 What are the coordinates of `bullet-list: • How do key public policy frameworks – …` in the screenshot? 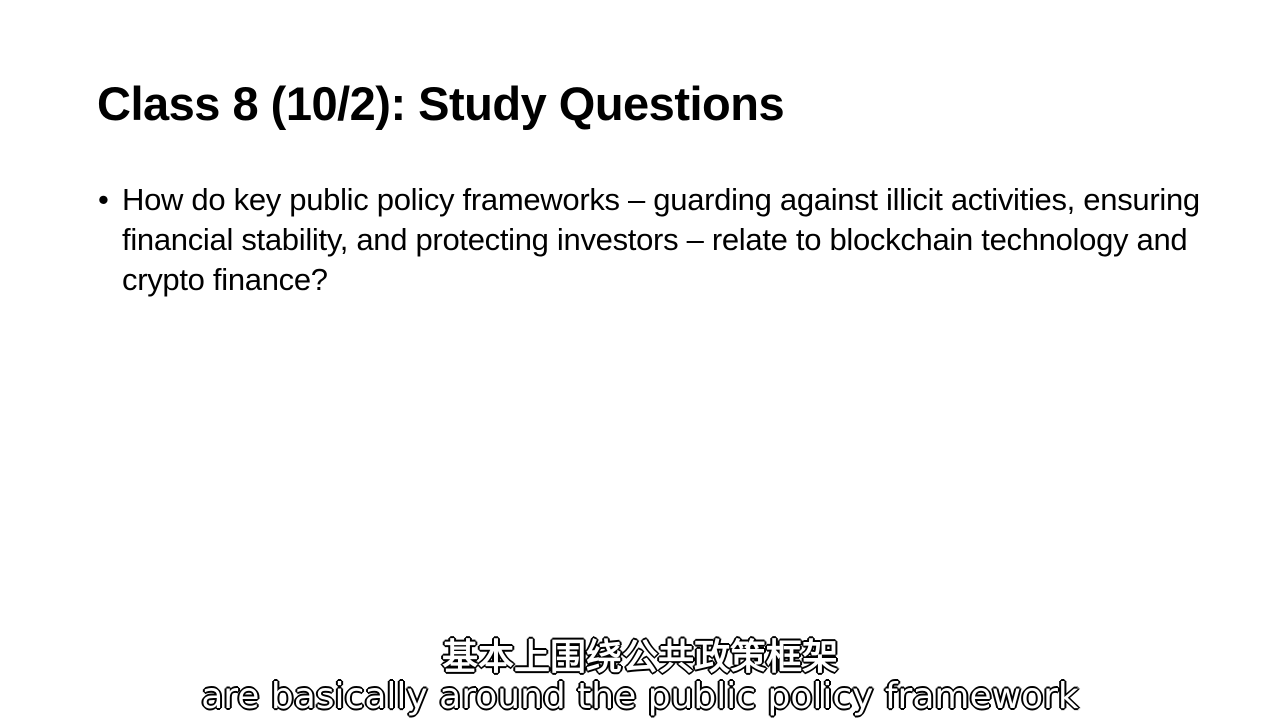 It's located at (658, 240).